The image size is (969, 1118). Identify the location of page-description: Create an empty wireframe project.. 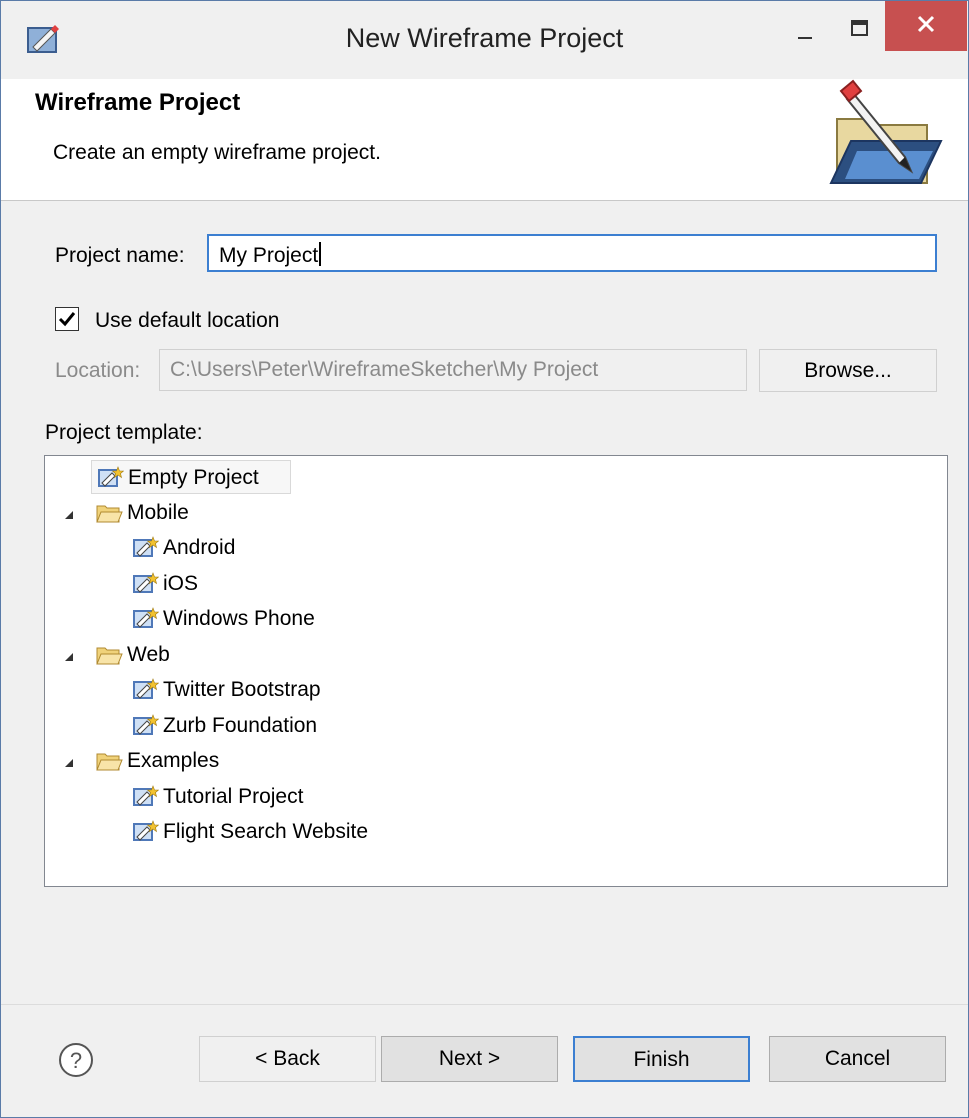
(217, 152).